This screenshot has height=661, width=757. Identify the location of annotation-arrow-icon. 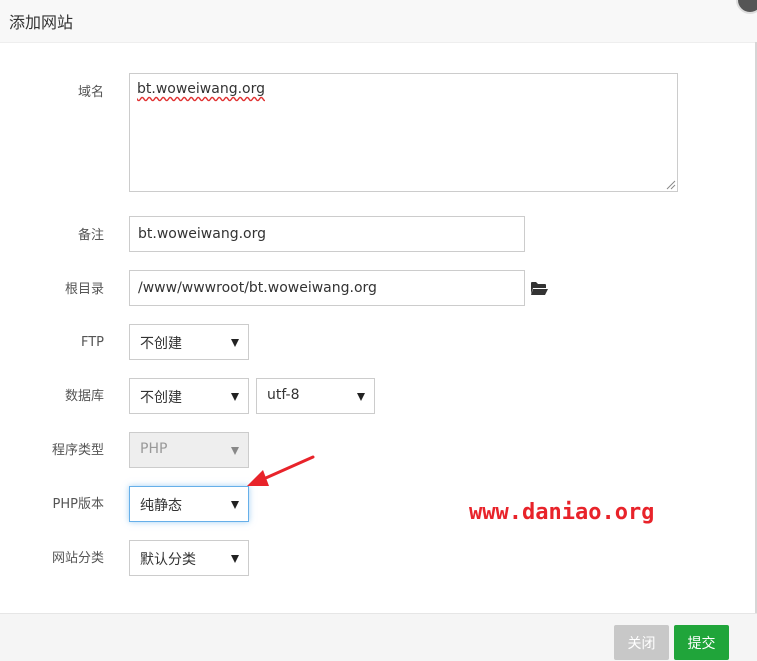
(281, 470).